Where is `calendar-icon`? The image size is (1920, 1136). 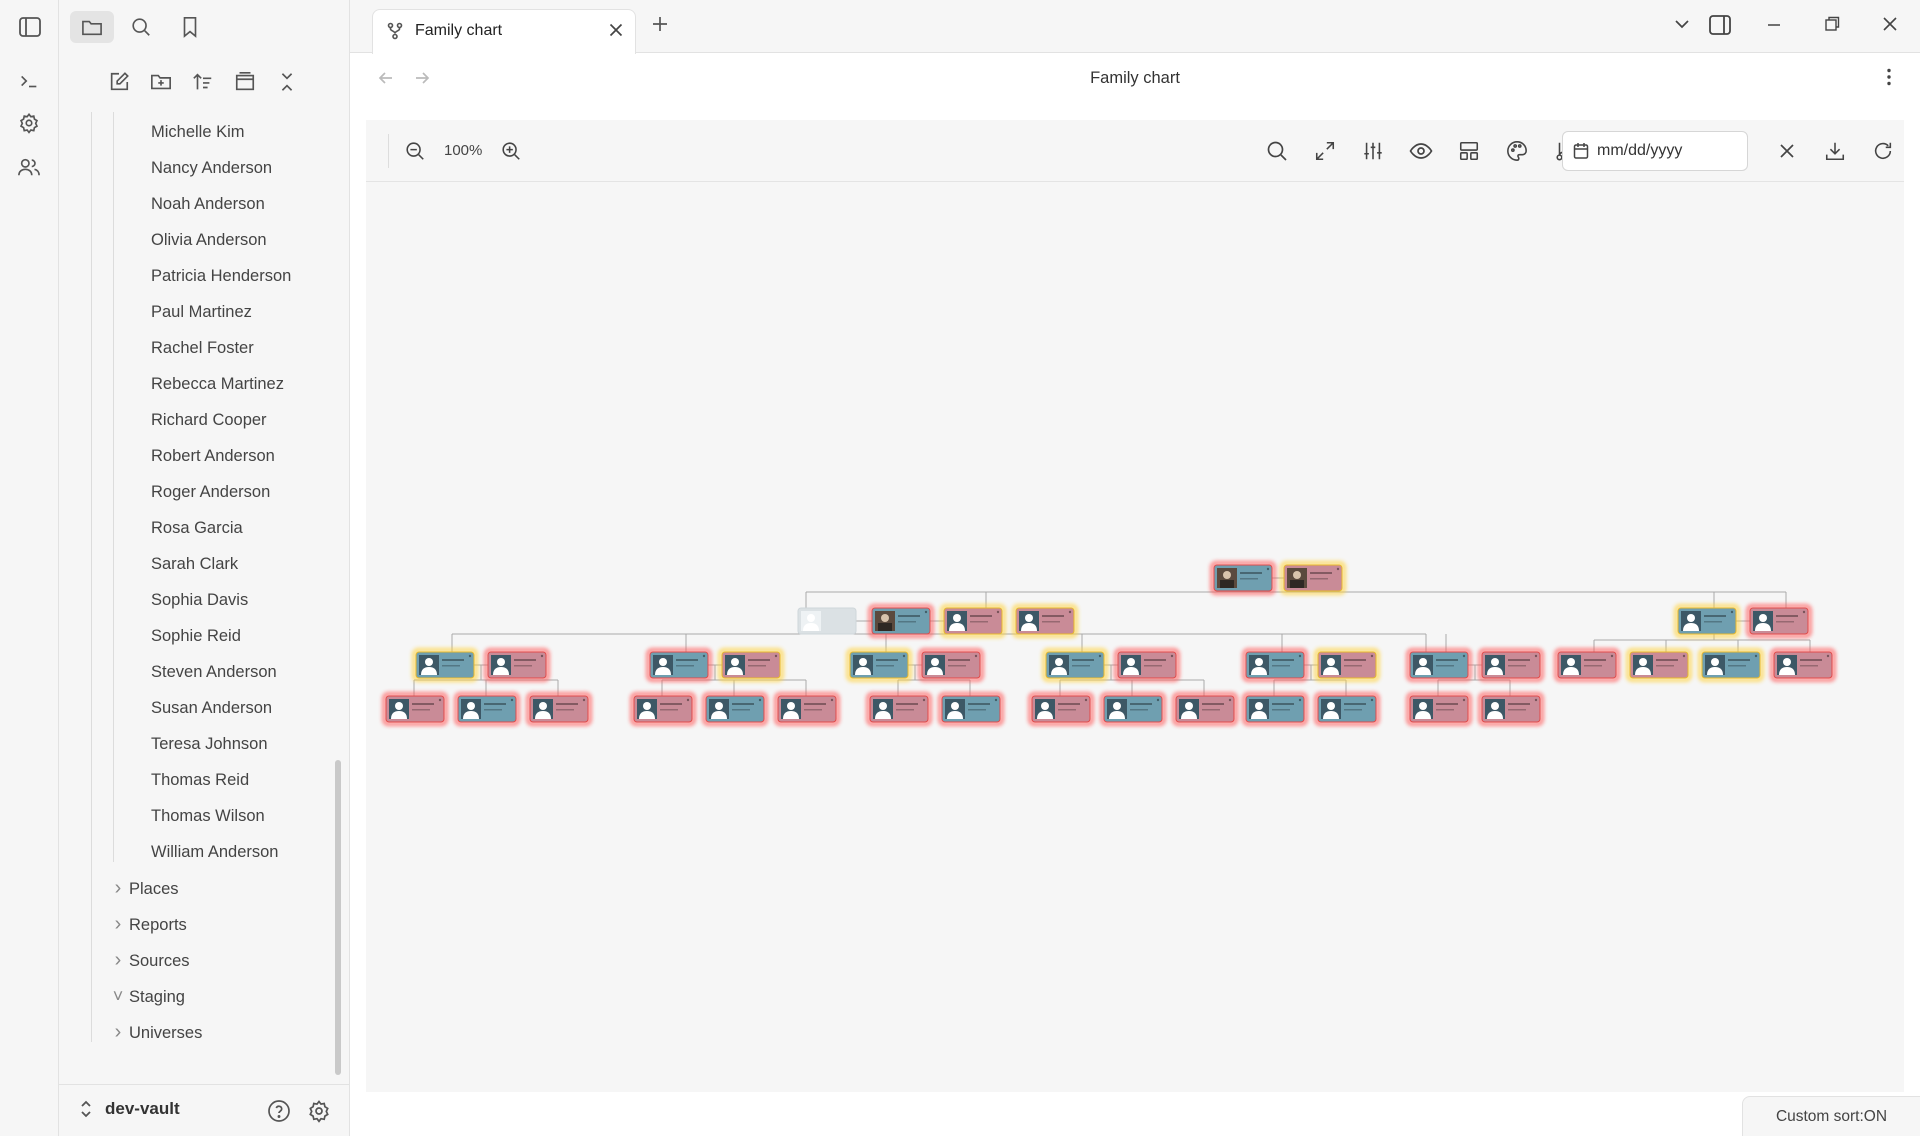
calendar-icon is located at coordinates (1581, 151).